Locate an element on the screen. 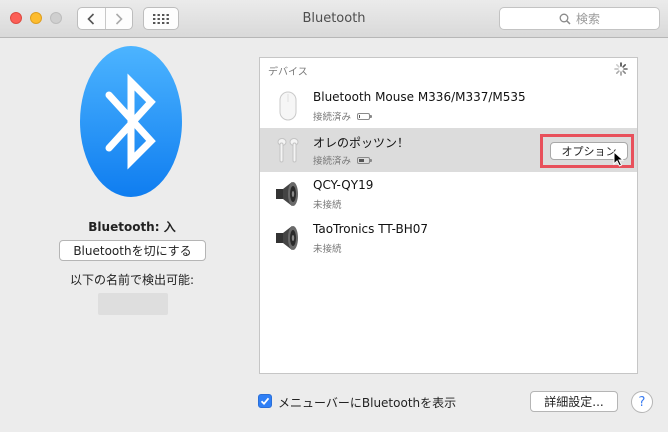 The width and height of the screenshot is (668, 432). title-bar: Bluetooth 検索 is located at coordinates (334, 19).